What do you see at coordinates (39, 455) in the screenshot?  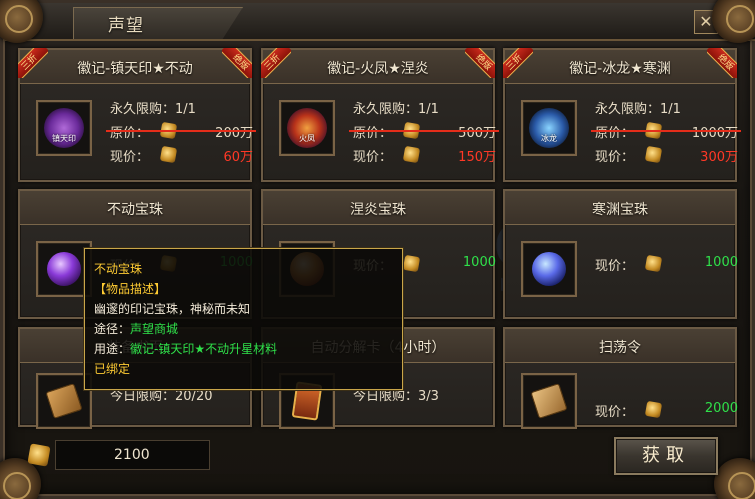 I see `reputation-currency-icon` at bounding box center [39, 455].